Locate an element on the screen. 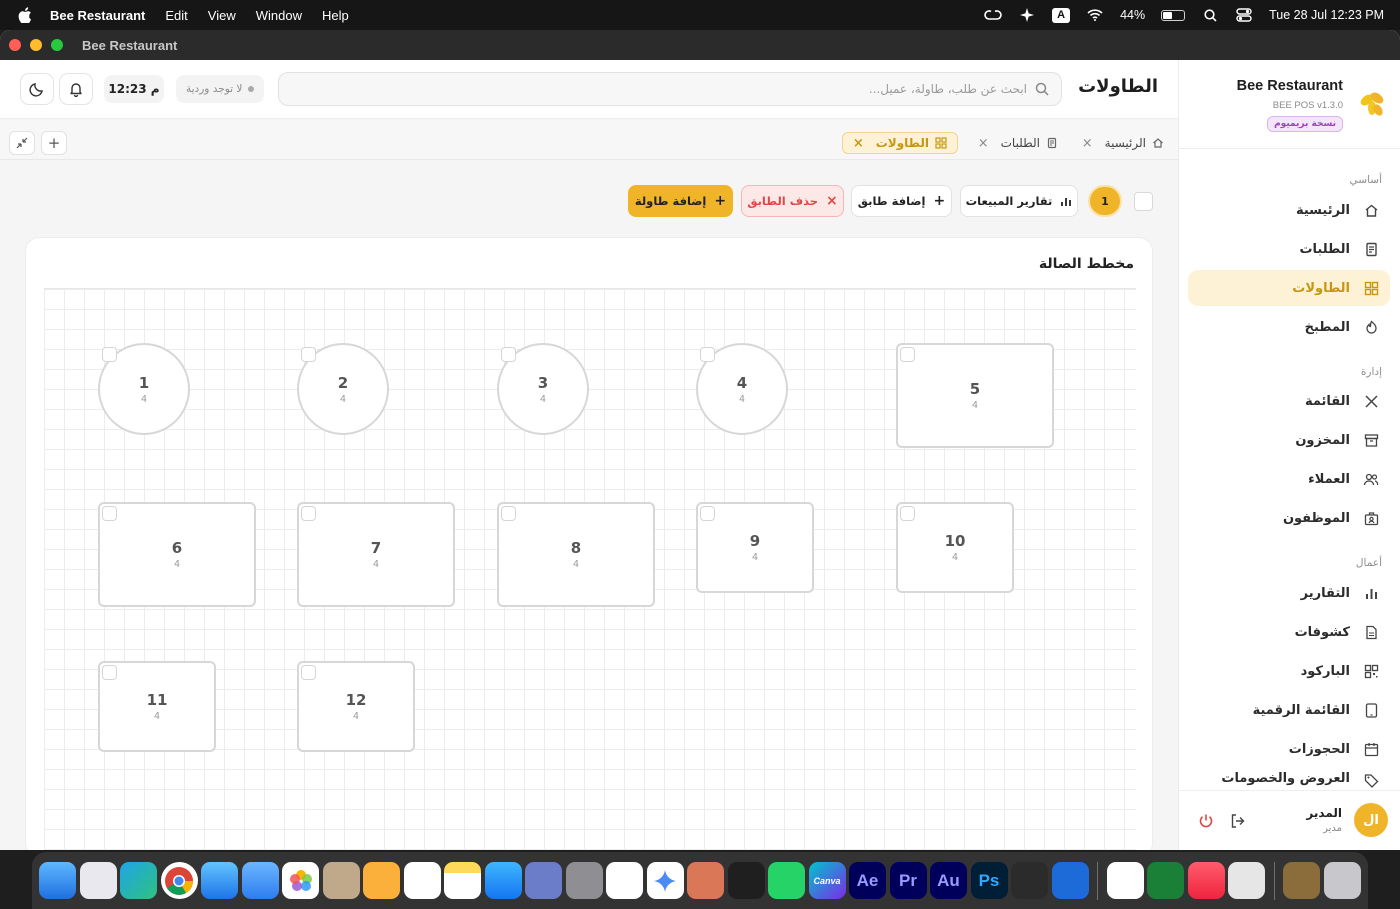  whatsapp-icon is located at coordinates (786, 880).